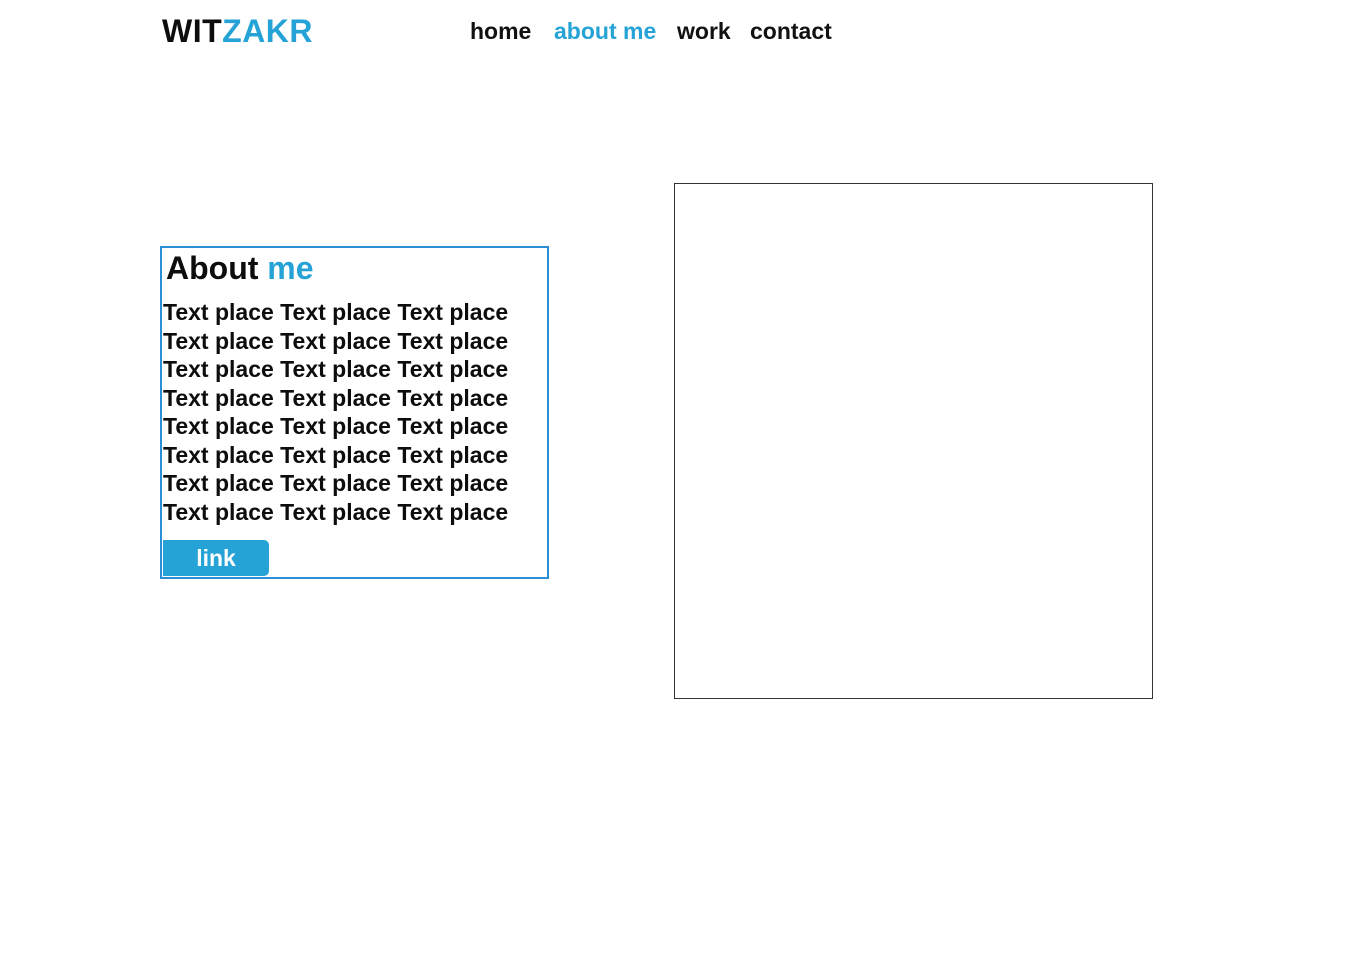  What do you see at coordinates (192, 31) in the screenshot?
I see `logo-text-primary: WIT` at bounding box center [192, 31].